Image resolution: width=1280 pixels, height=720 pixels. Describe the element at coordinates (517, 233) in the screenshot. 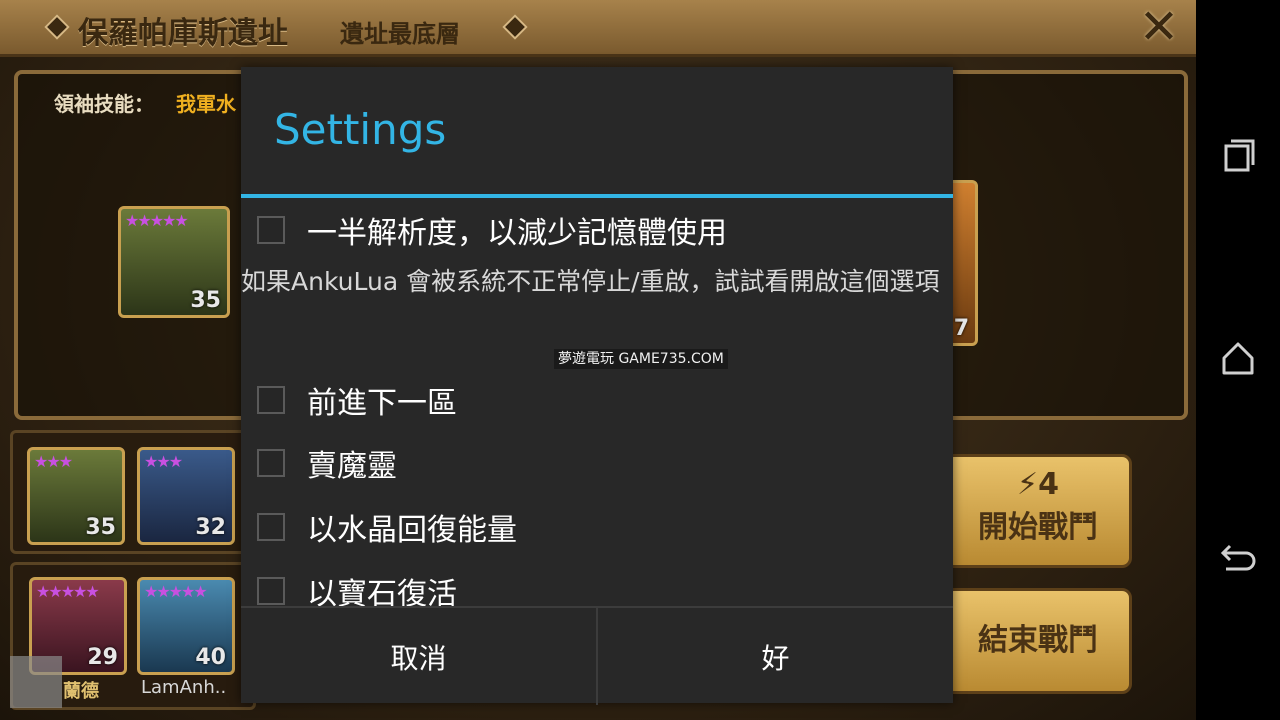

I see `option-label: 一半解析度，以減少記憶體使用` at that location.